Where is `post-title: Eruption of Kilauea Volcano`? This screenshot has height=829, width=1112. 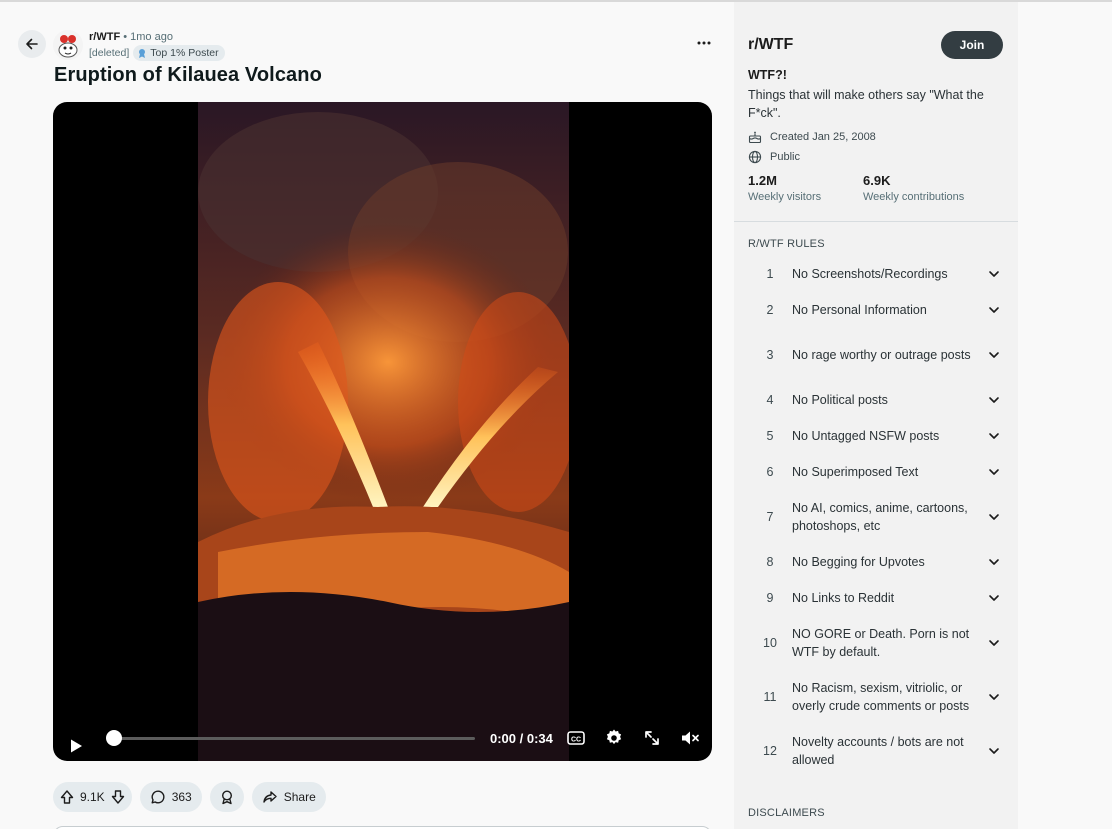
post-title: Eruption of Kilauea Volcano is located at coordinates (188, 75).